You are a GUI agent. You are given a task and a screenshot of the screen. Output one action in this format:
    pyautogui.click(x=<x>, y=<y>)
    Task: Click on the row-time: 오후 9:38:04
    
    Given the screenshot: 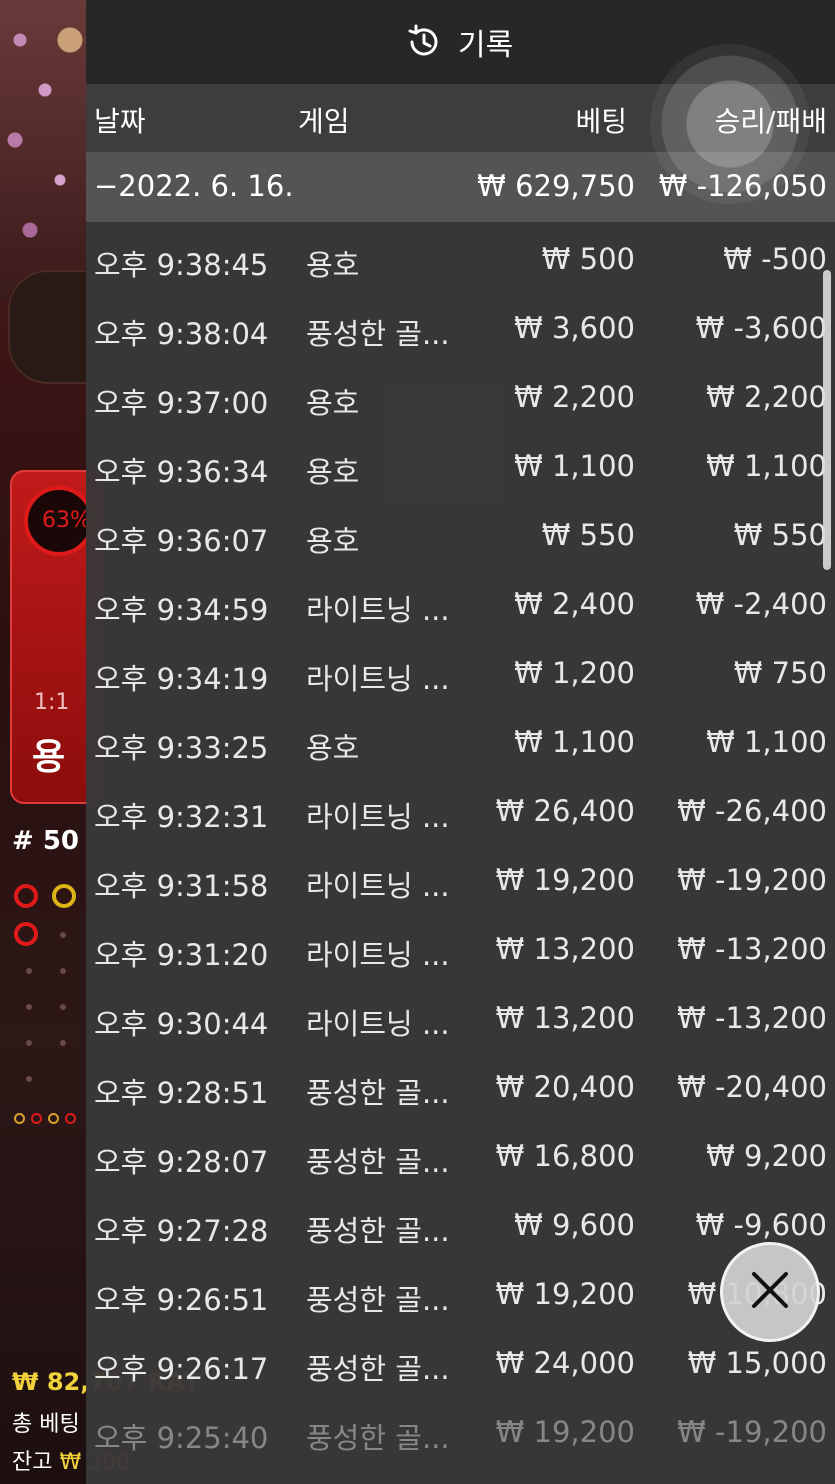 What is the action you would take?
    pyautogui.click(x=181, y=334)
    